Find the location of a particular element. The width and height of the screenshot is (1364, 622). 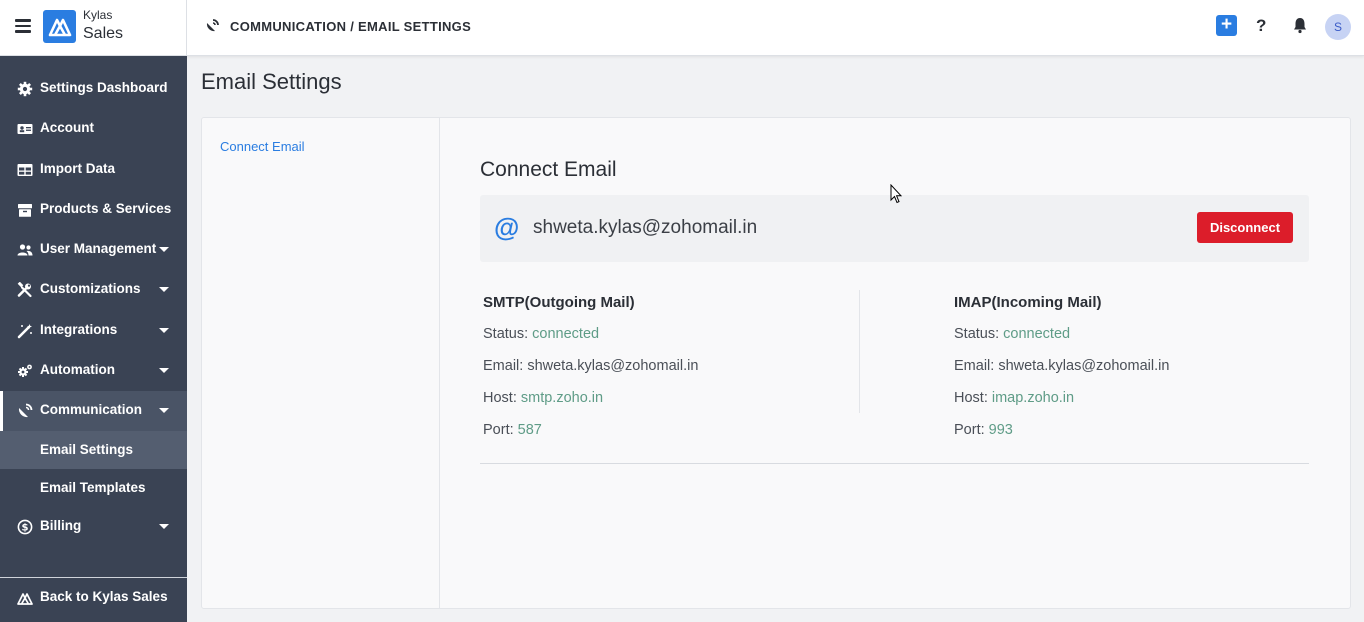

connected-email-card: @ shweta.kylas@zohomail.in Disconnect is located at coordinates (894, 228).